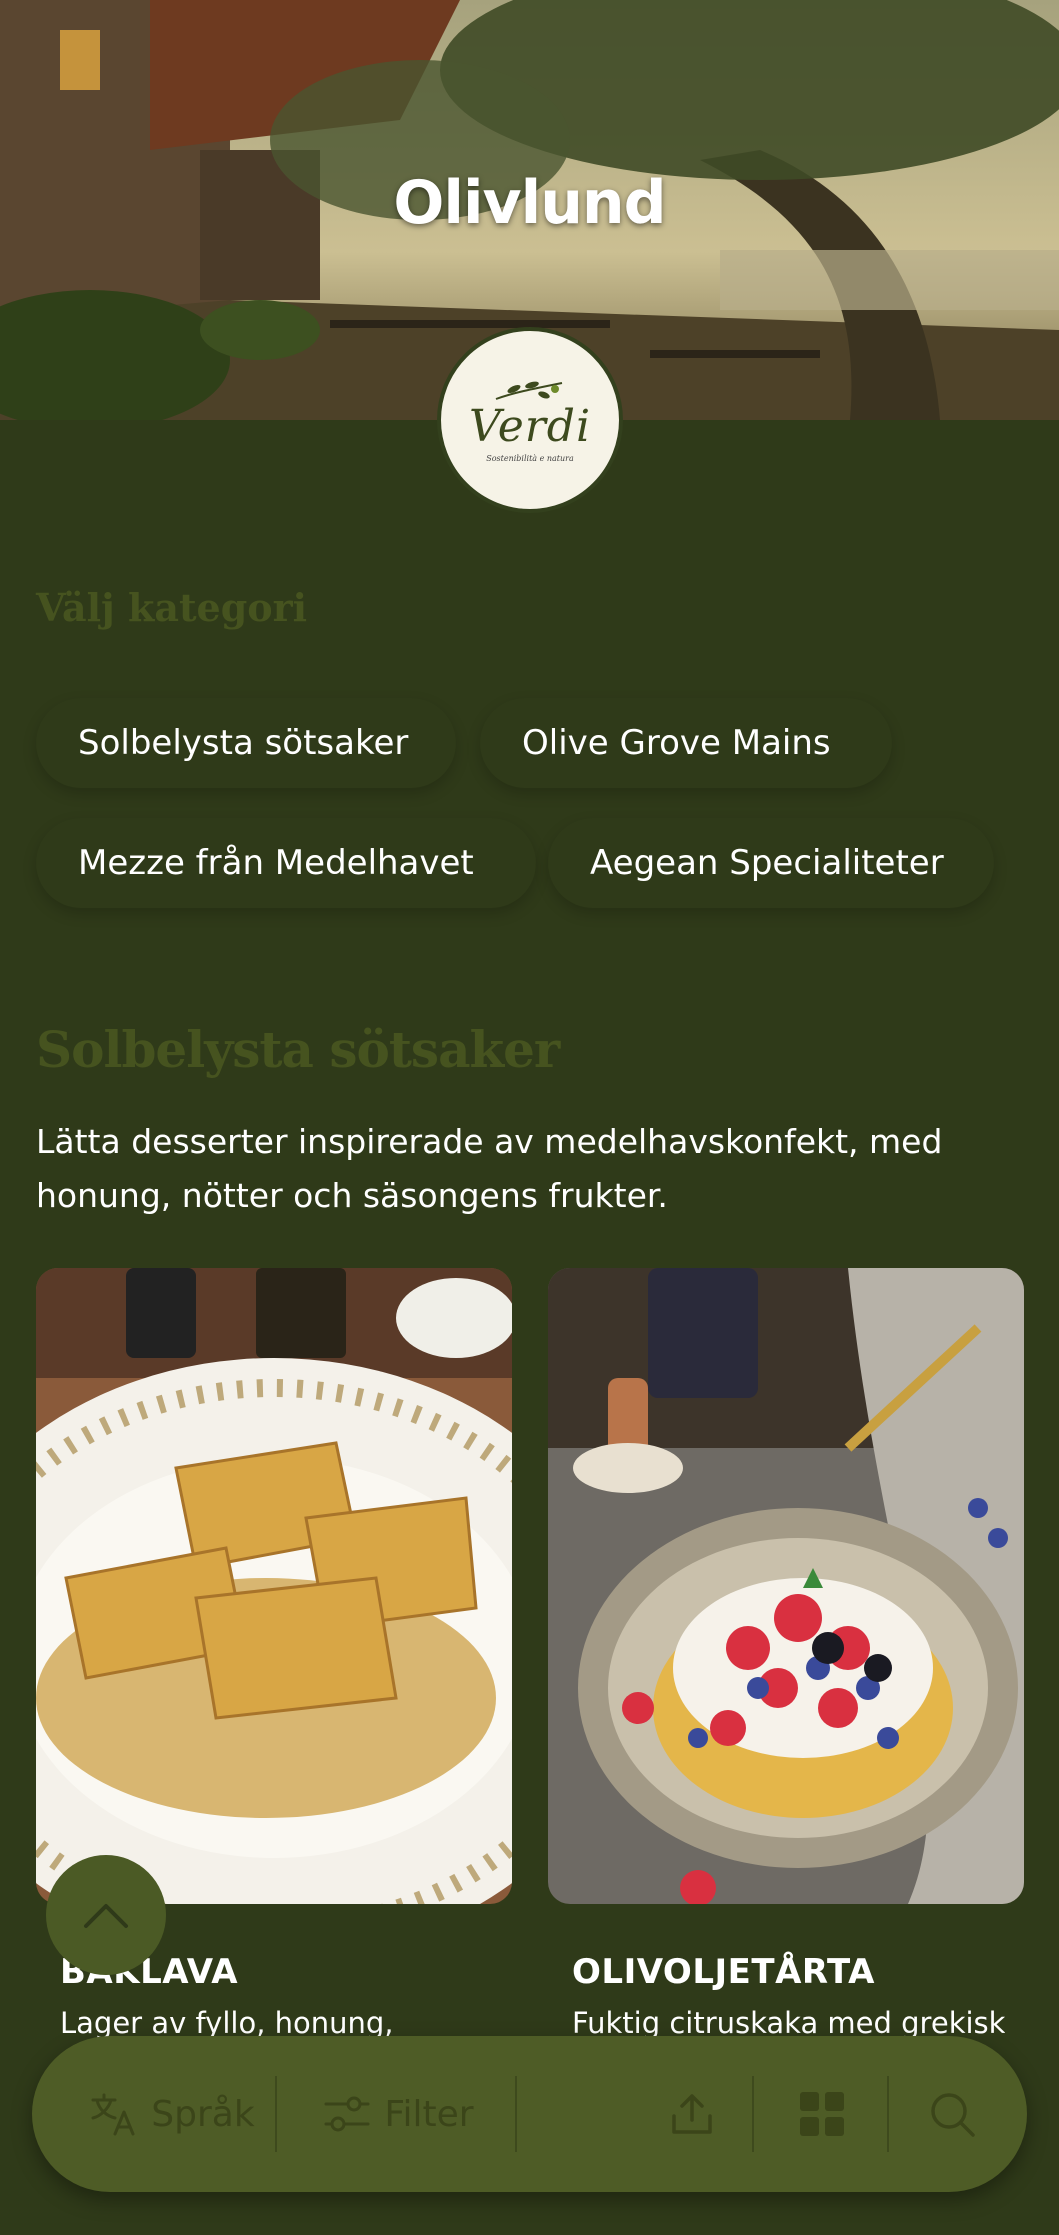 The image size is (1059, 2235). I want to click on search-button, so click(952, 2114).